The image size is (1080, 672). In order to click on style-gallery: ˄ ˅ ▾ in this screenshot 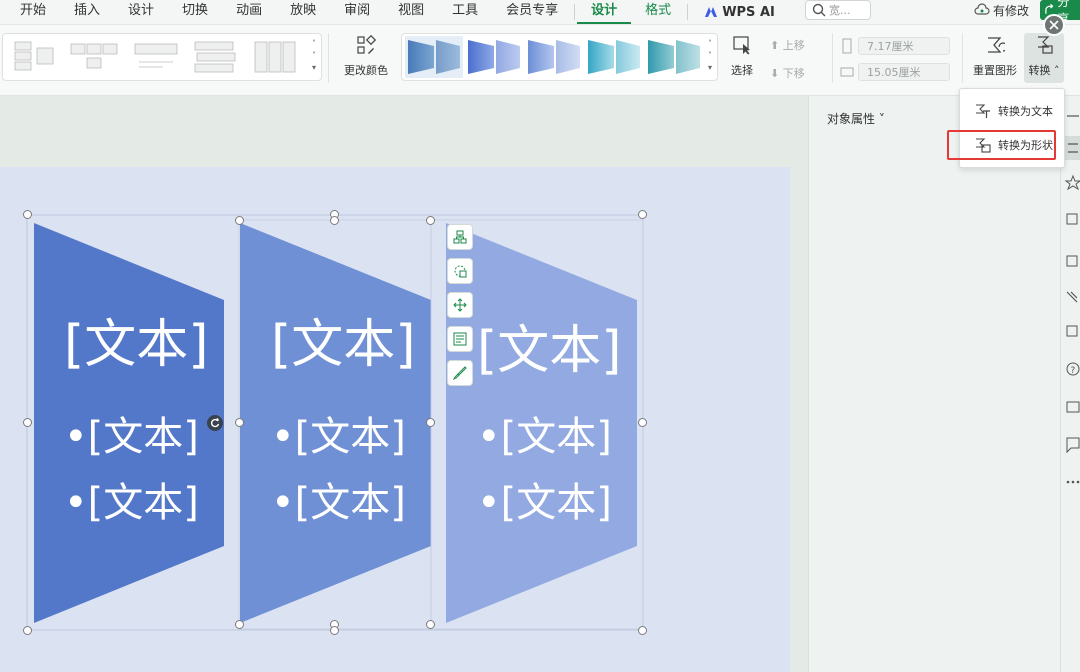, I will do `click(559, 57)`.